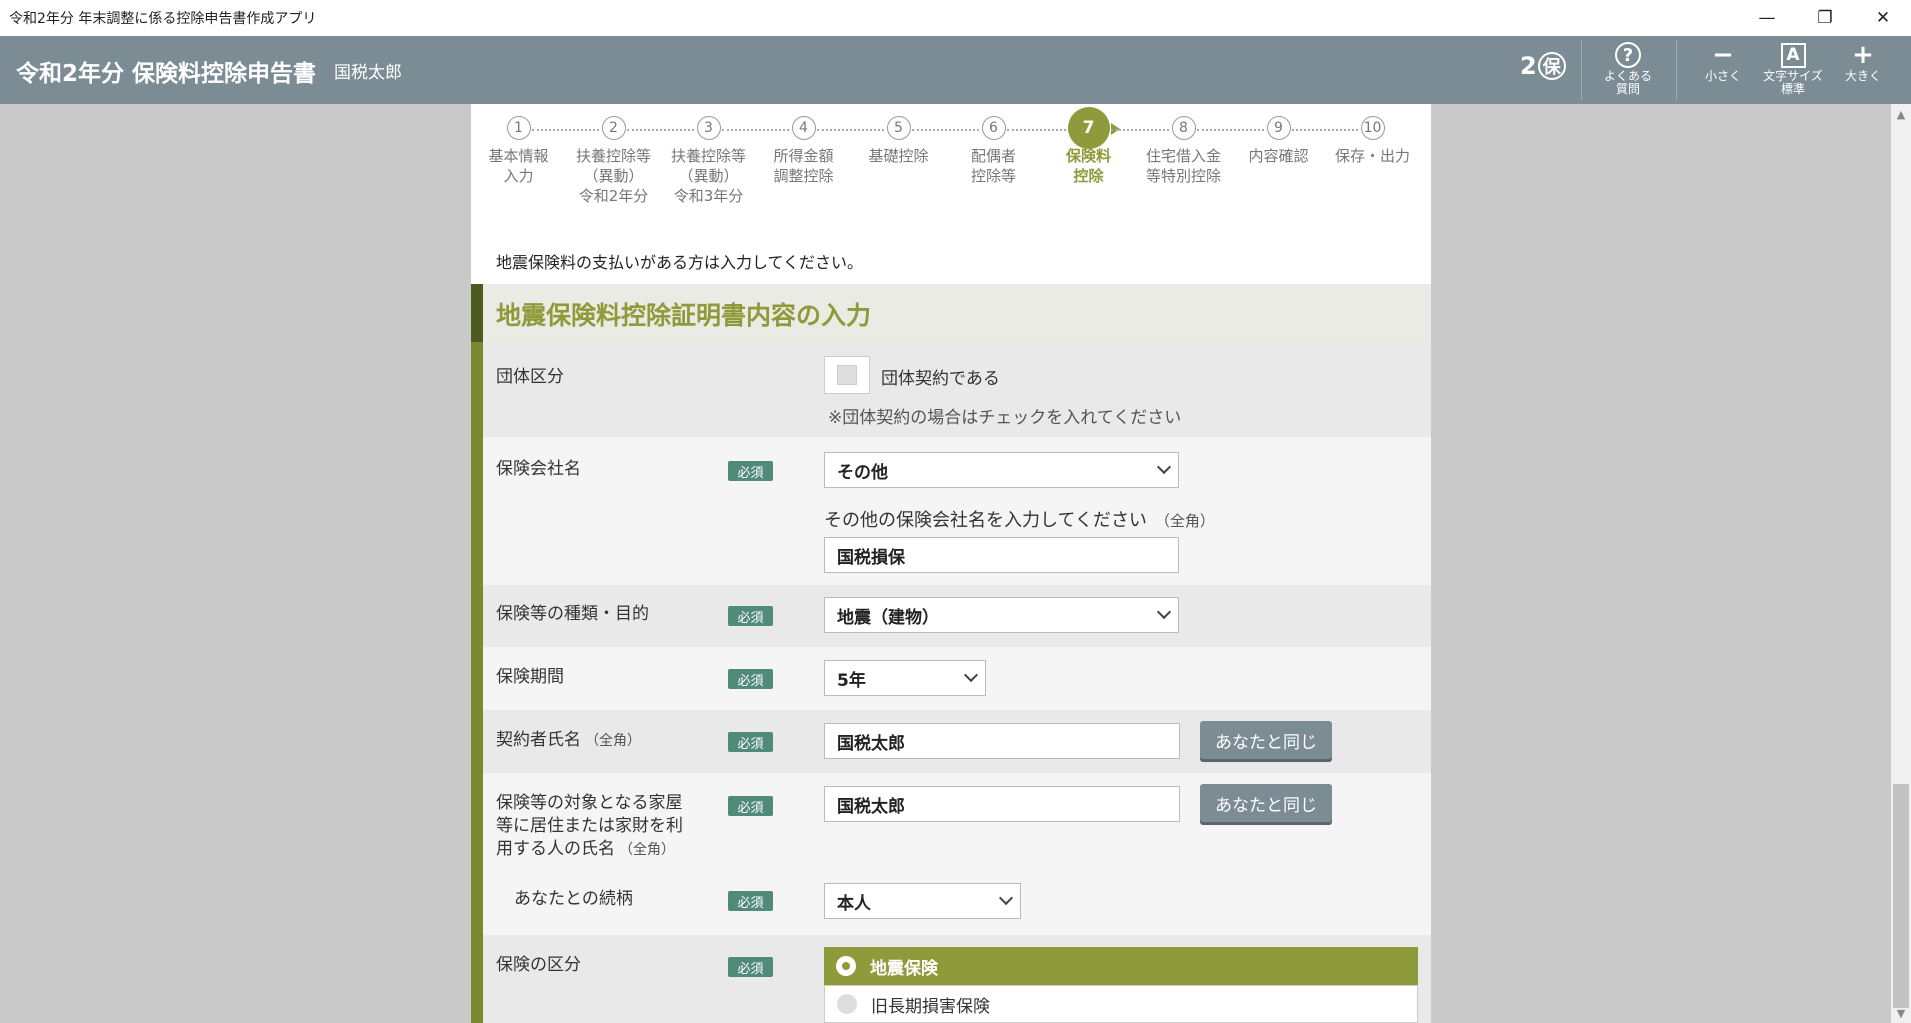 The width and height of the screenshot is (1911, 1023). Describe the element at coordinates (898, 141) in the screenshot. I see `step-5: 5 基礎控除` at that location.